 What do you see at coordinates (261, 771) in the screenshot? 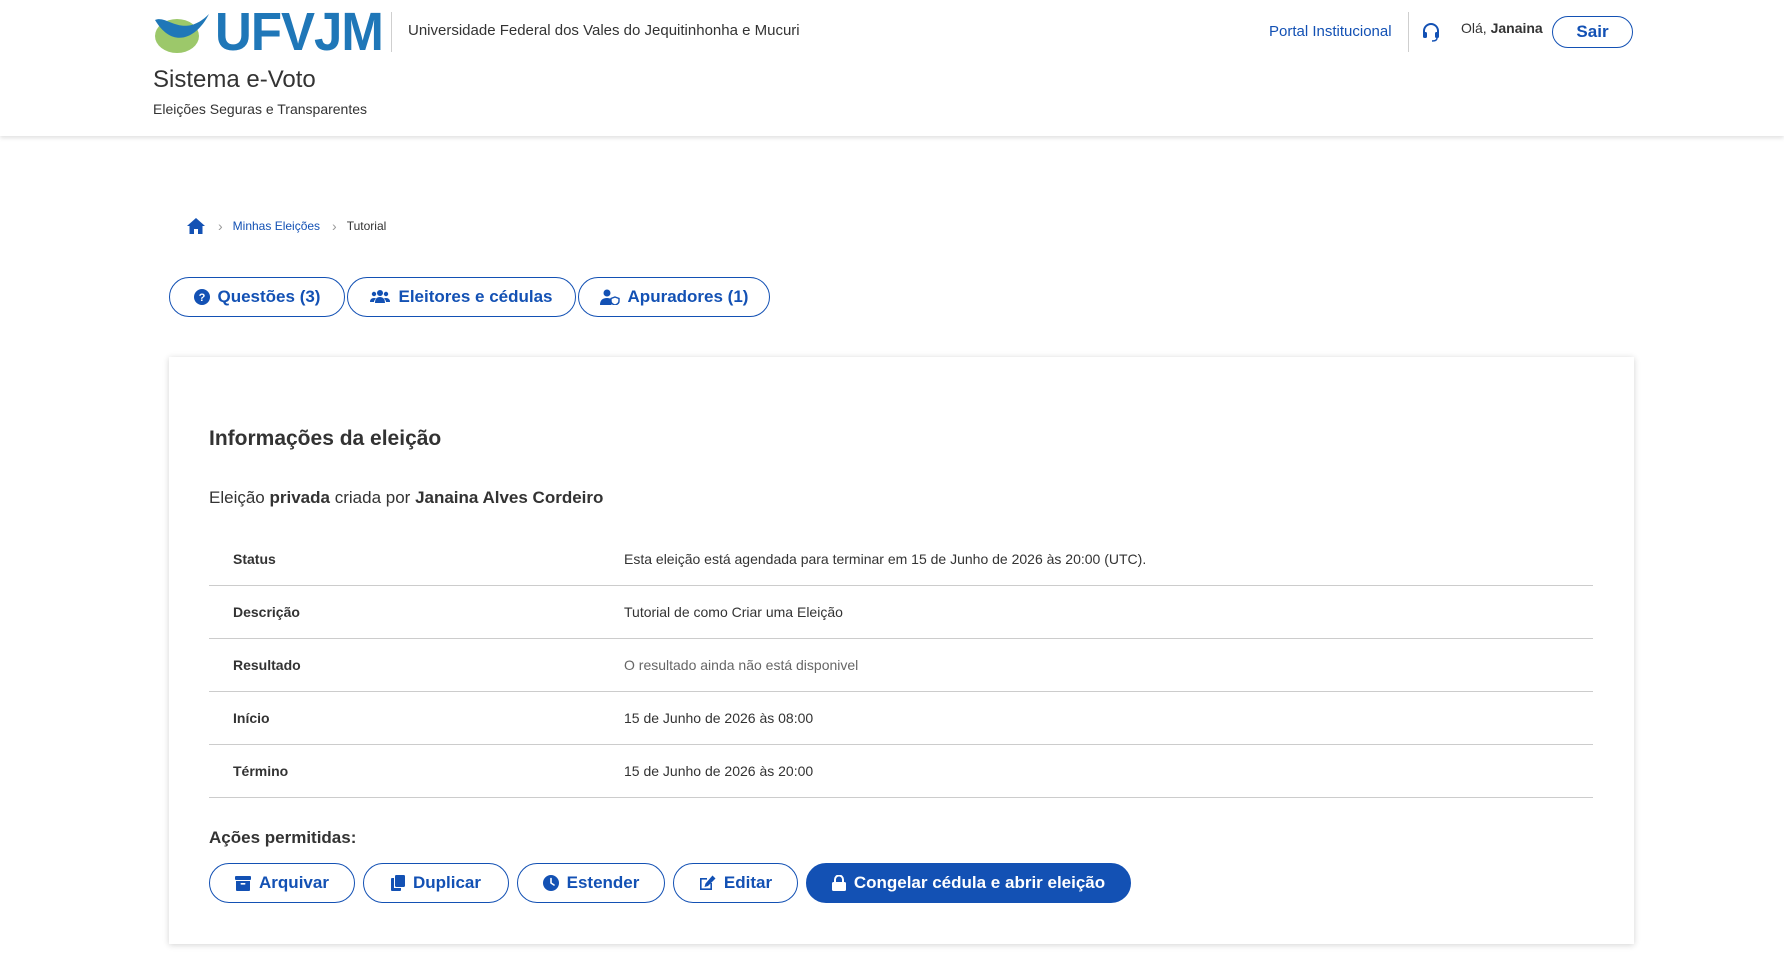
I see `row-label: Término` at bounding box center [261, 771].